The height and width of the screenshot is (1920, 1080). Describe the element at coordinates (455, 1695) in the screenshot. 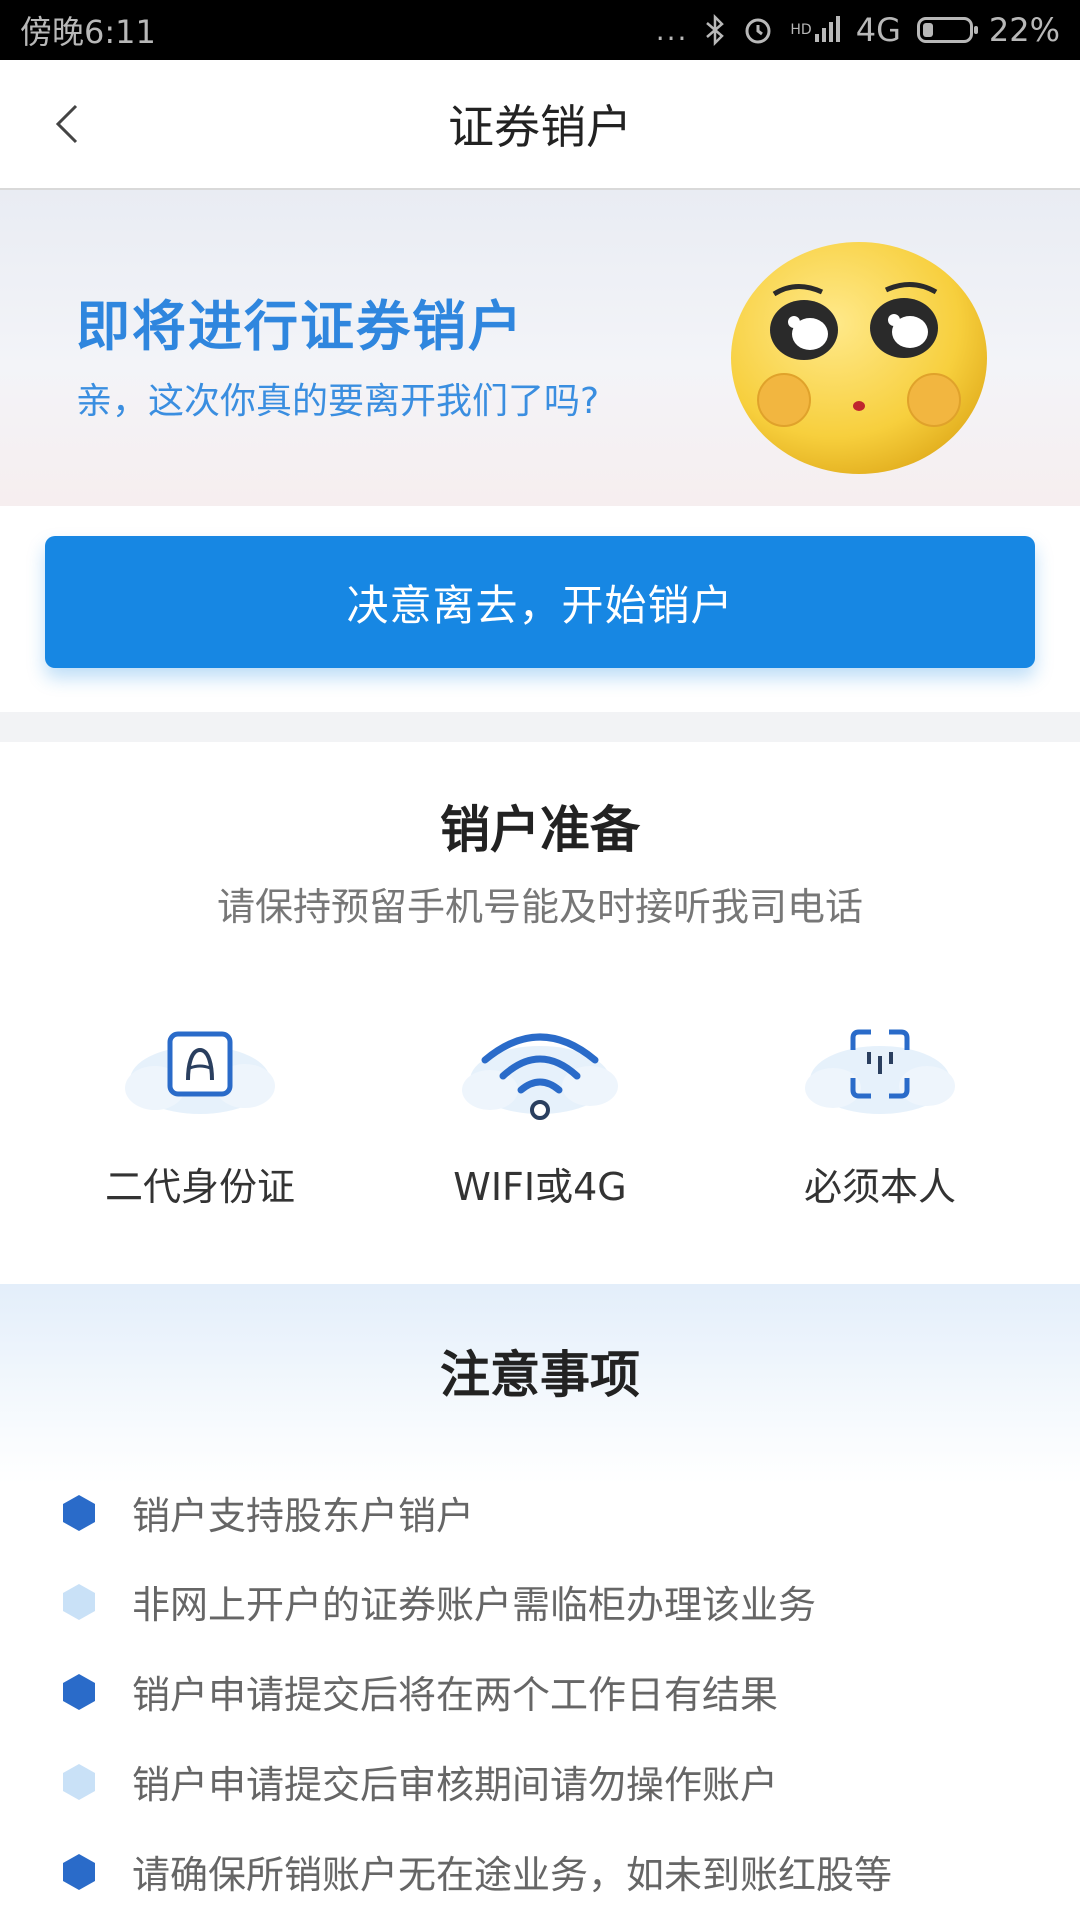

I see `note-text: 销户申请提交后将在两个工作日有结果` at that location.